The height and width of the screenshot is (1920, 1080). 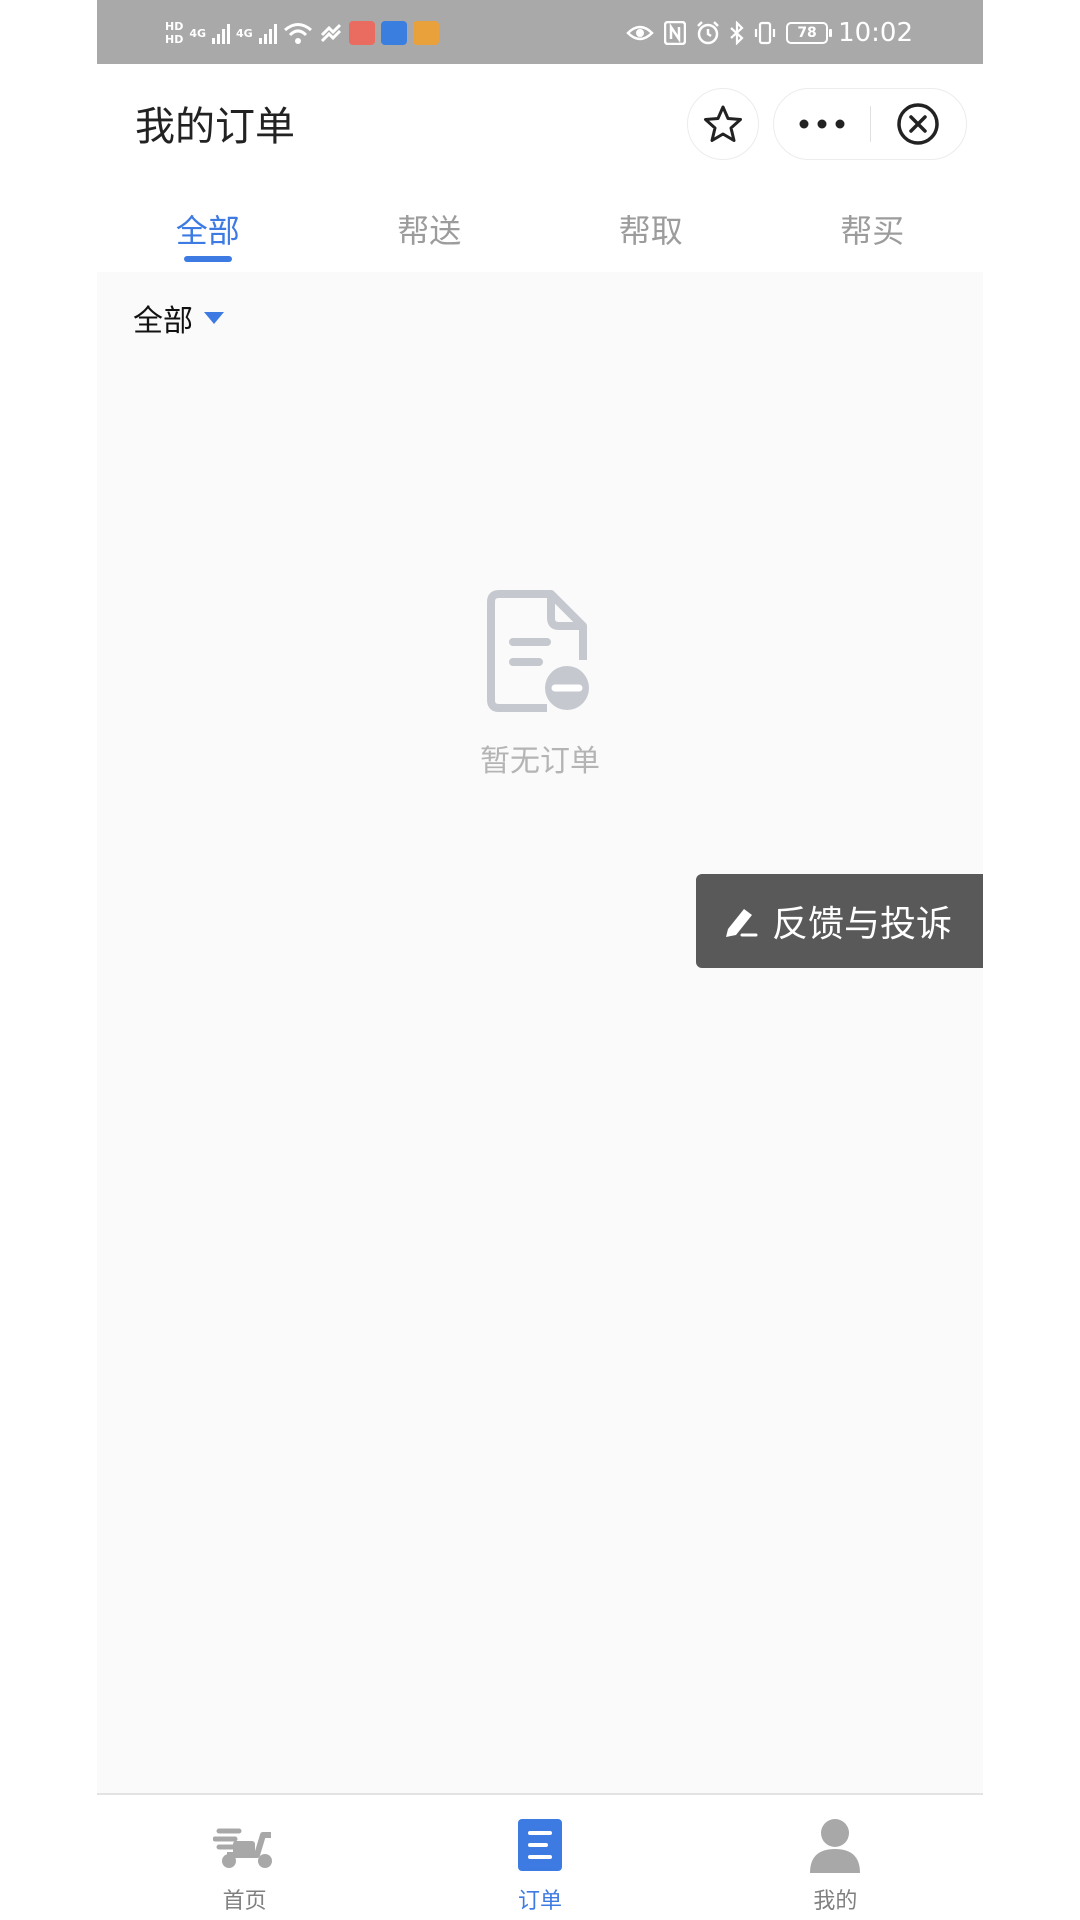 I want to click on bluetooth-icon, so click(x=737, y=33).